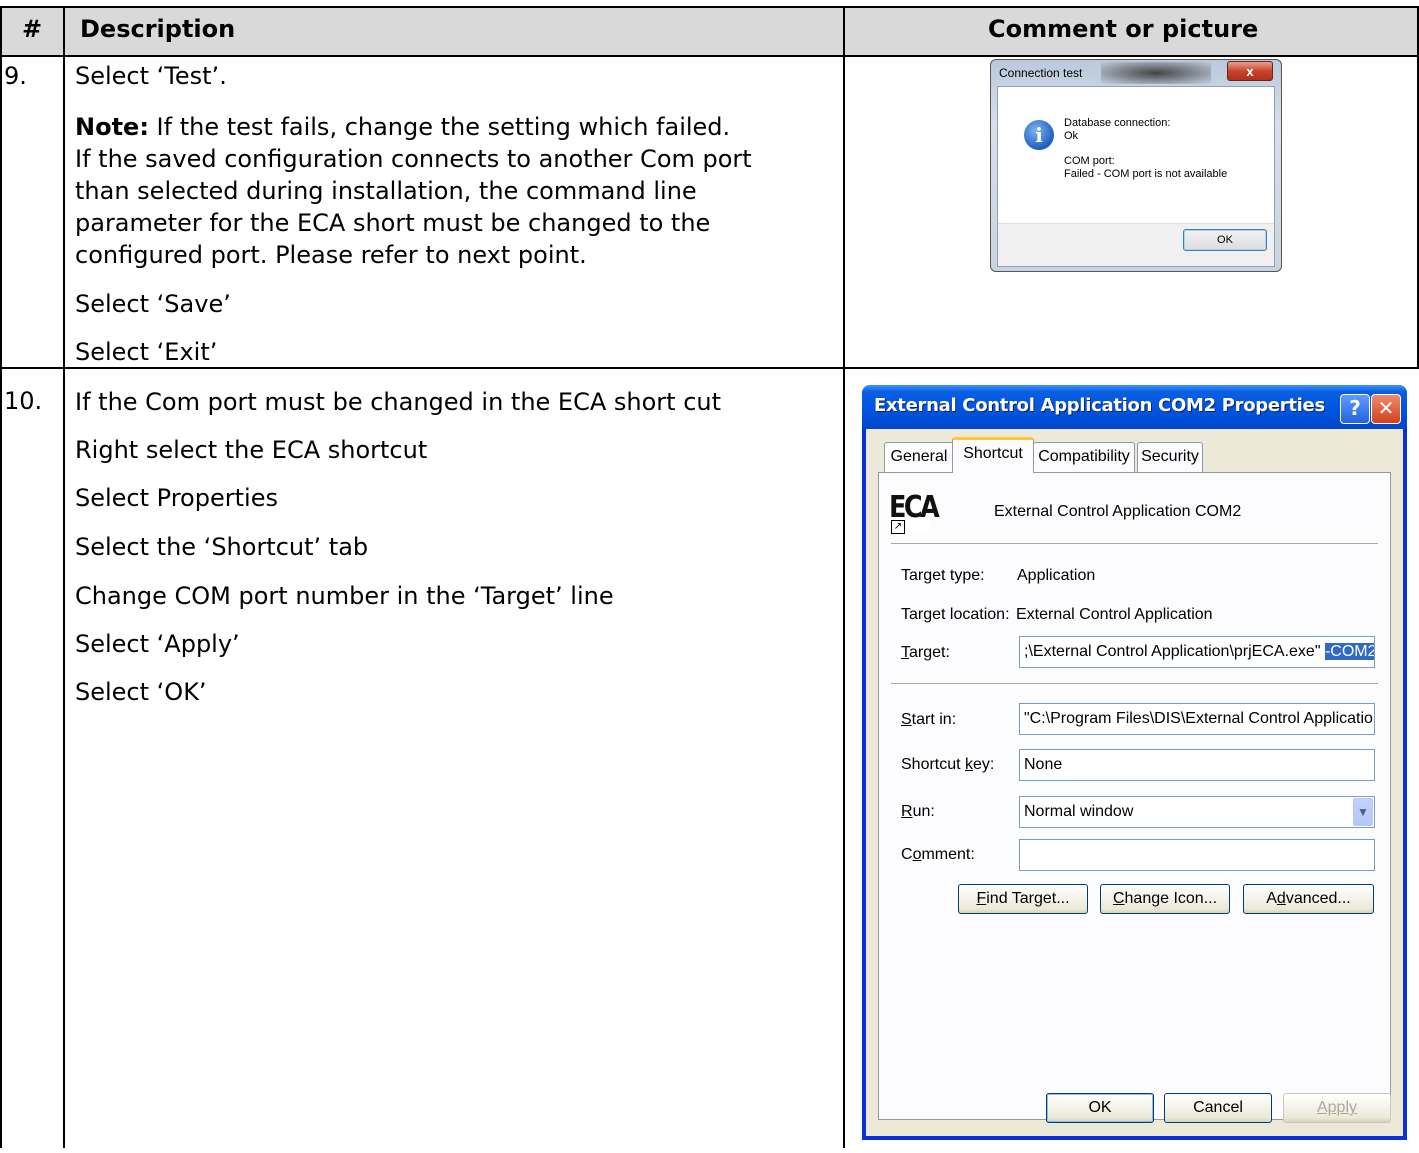 The width and height of the screenshot is (1419, 1153). I want to click on chevron-down-icon: ▼, so click(1363, 812).